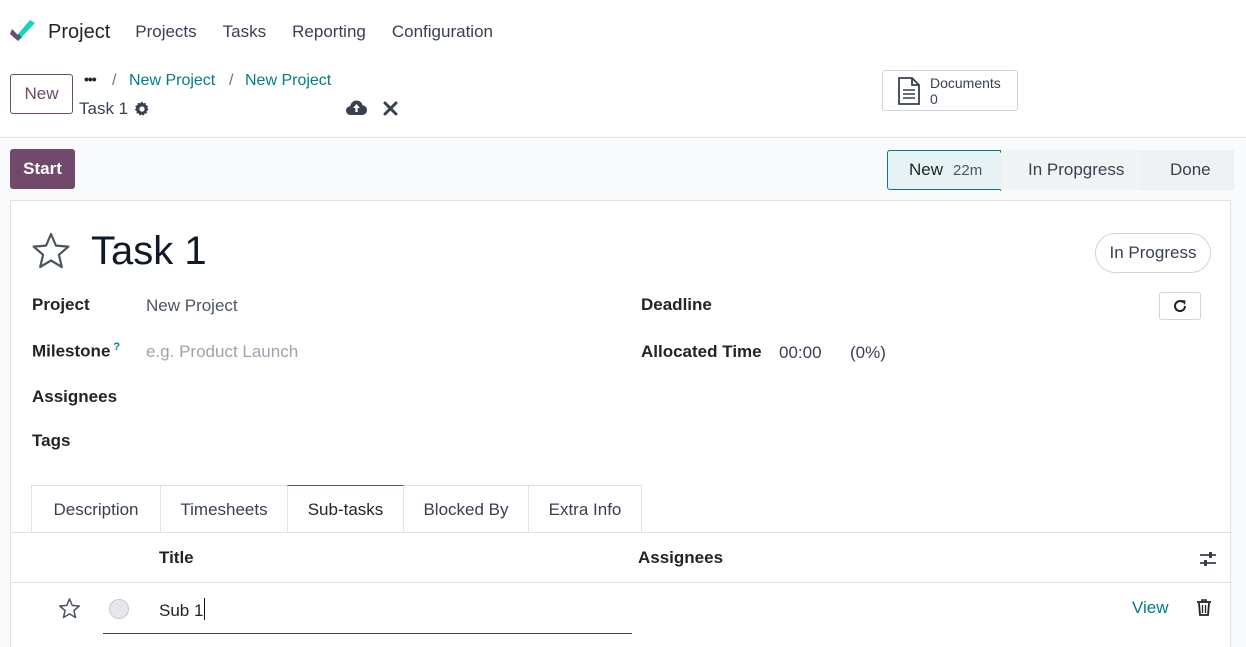 This screenshot has width=1246, height=647. I want to click on stage-done: Done, so click(1187, 170).